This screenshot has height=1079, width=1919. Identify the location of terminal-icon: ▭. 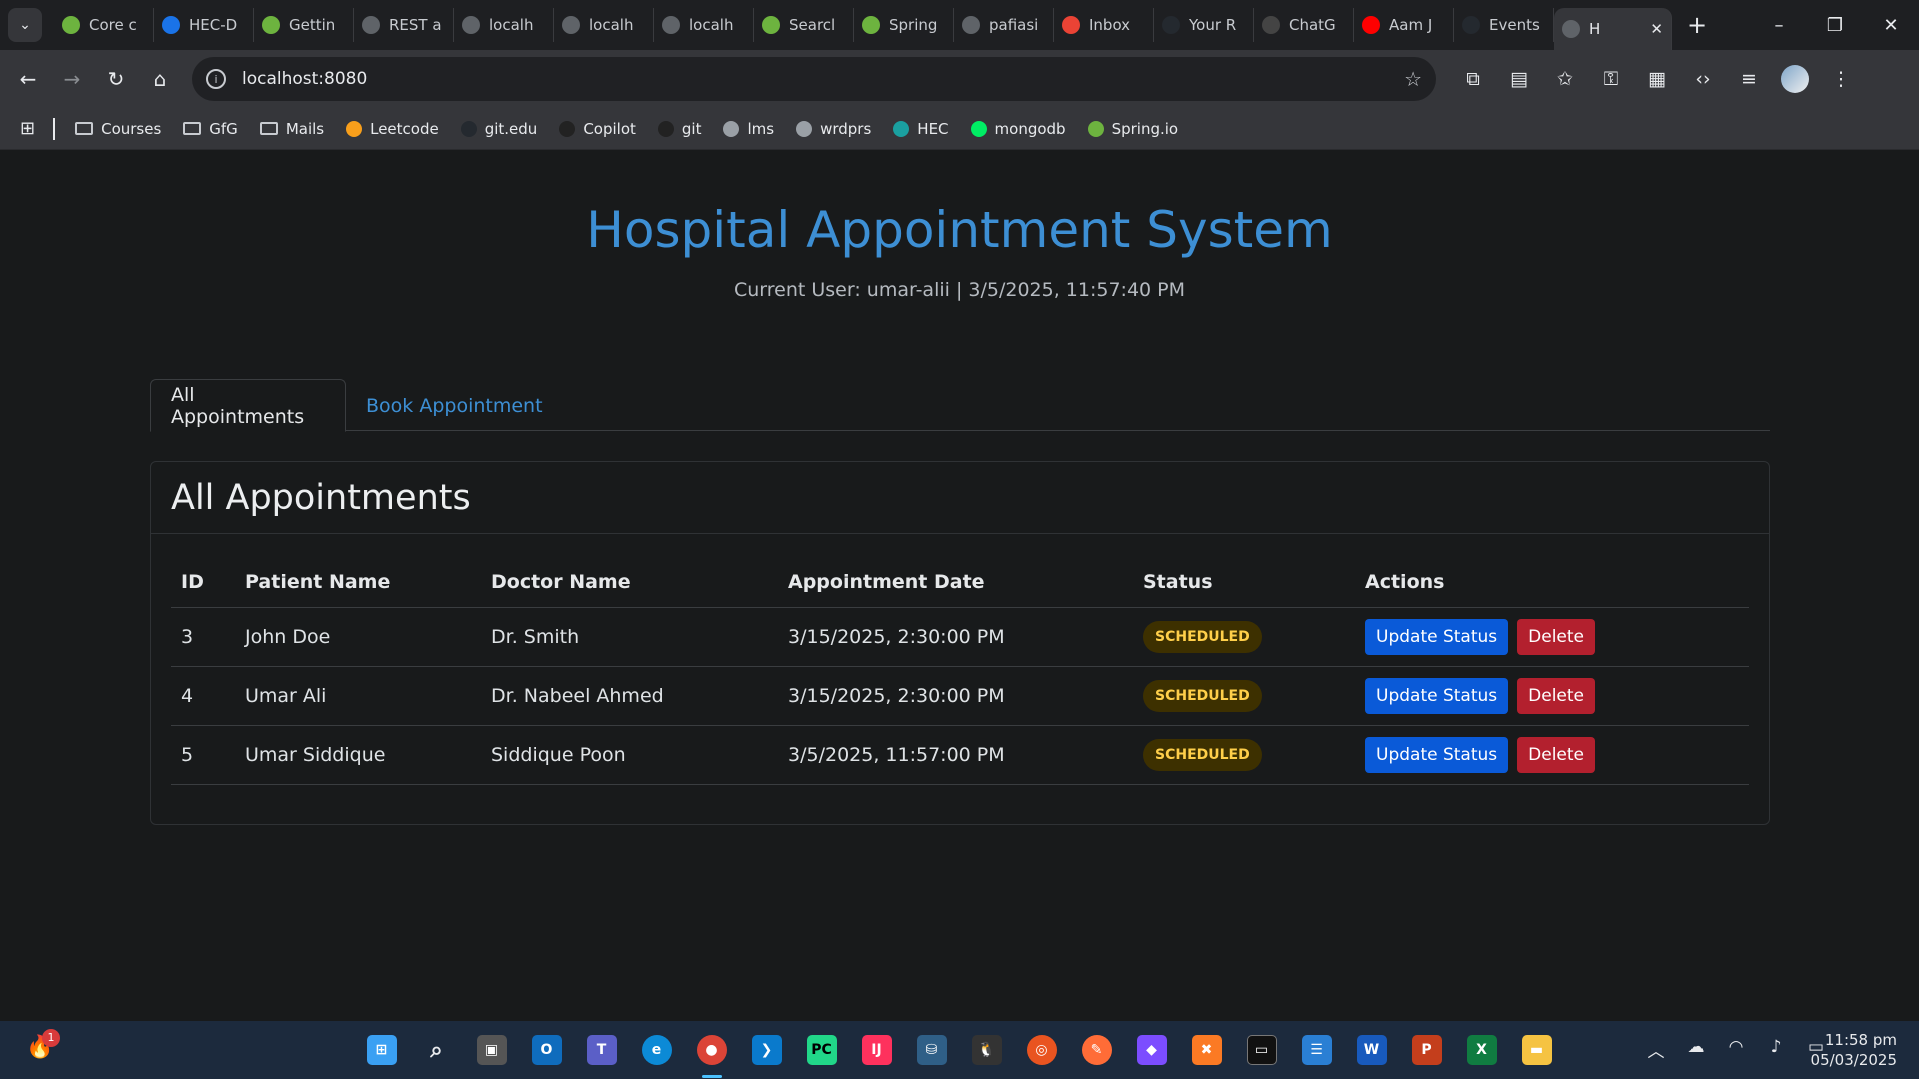
(1261, 1050).